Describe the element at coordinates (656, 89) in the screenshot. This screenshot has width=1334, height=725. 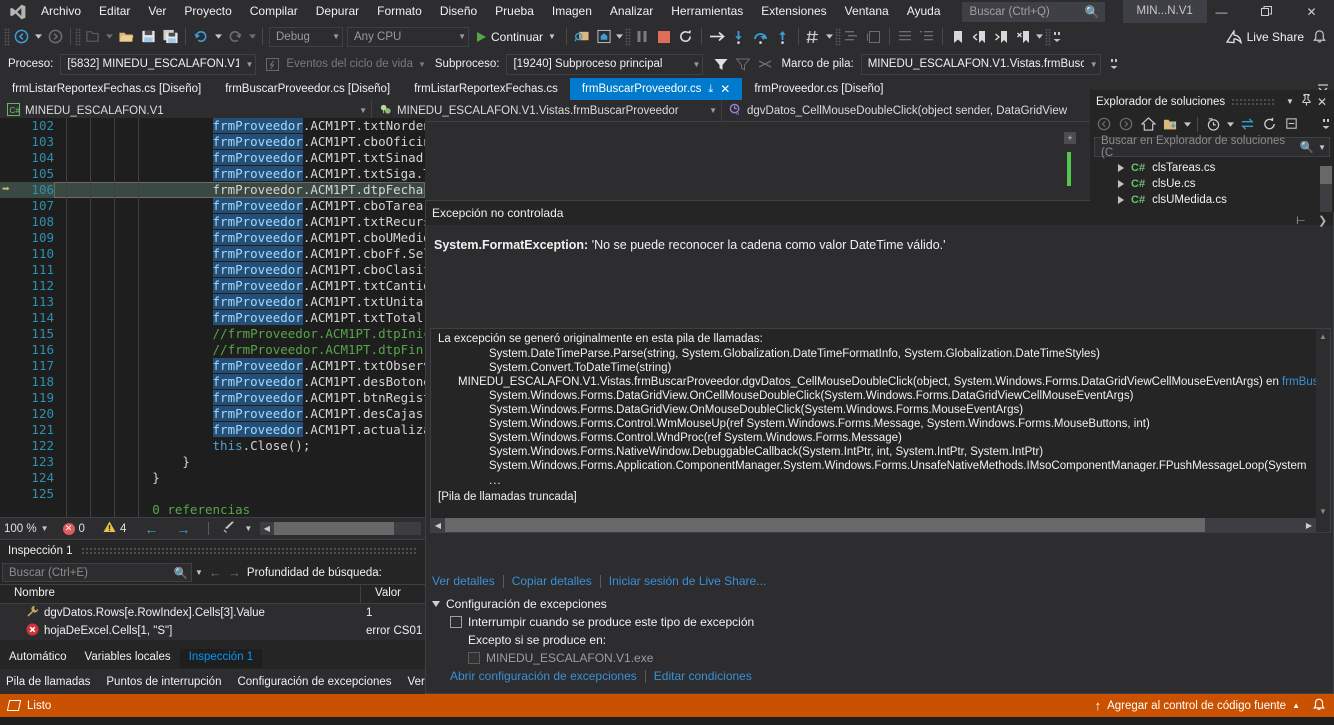
I see `document-tab-active: frmBuscarProveedor.cs ⤓ ✕` at that location.